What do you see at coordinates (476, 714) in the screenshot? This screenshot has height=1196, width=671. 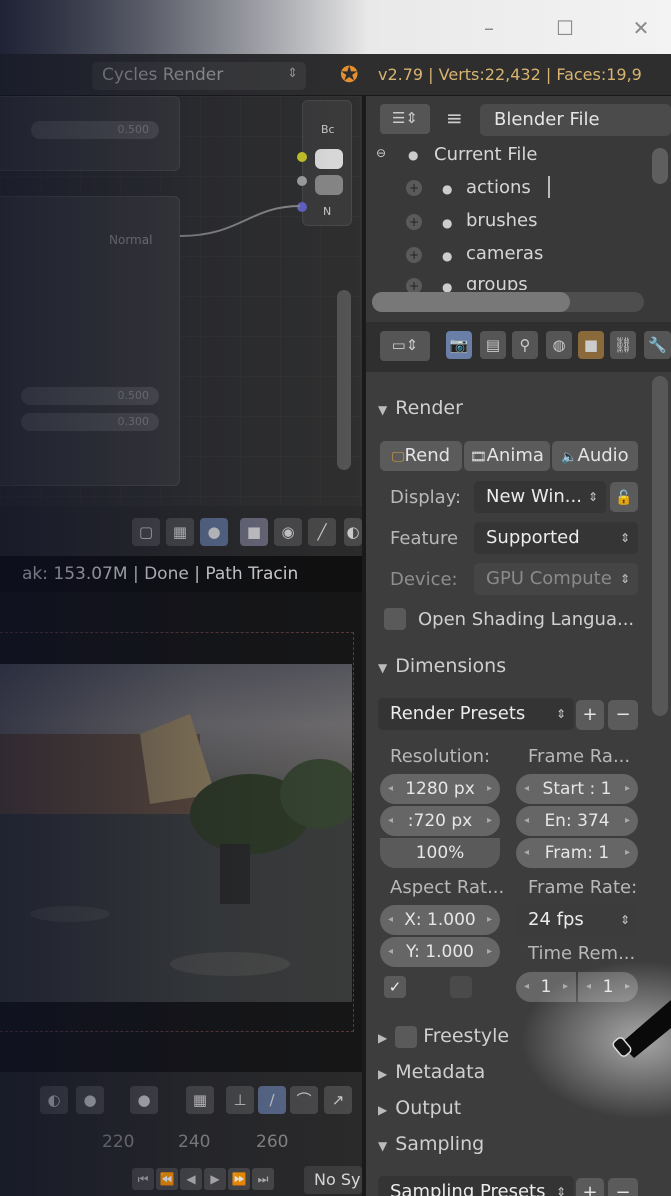 I see `render-presets-select: Render Presets ⇕` at bounding box center [476, 714].